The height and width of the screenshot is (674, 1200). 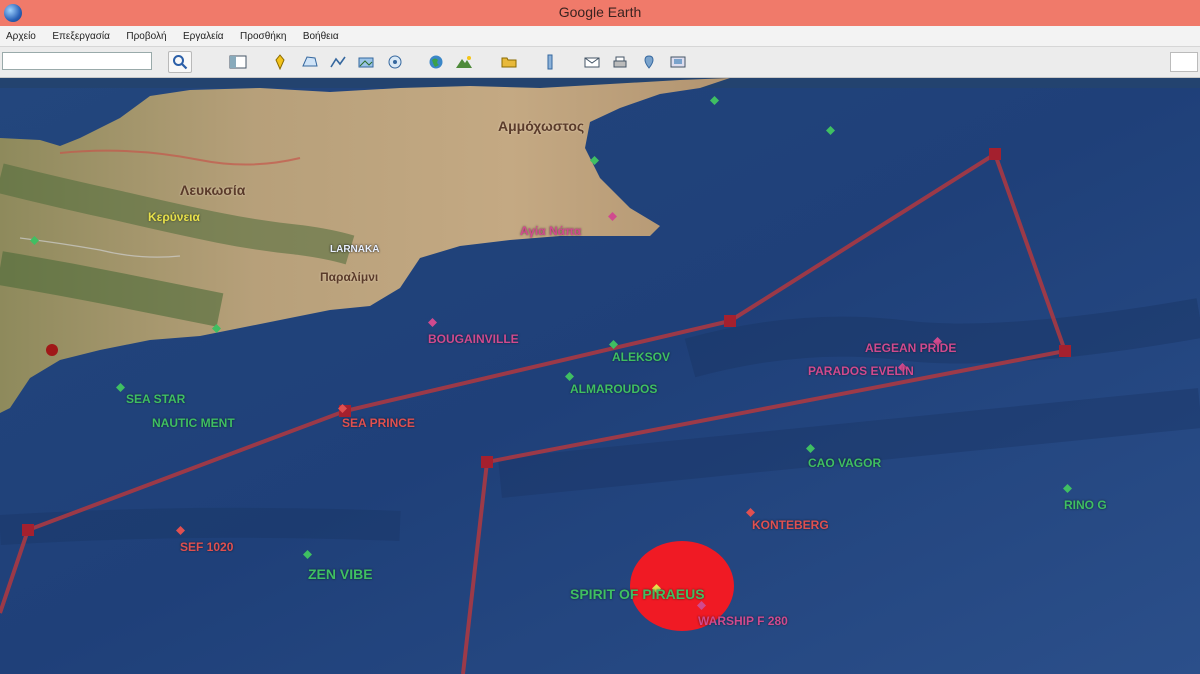 What do you see at coordinates (541, 126) in the screenshot?
I see `place-label: Αμμόχωστος` at bounding box center [541, 126].